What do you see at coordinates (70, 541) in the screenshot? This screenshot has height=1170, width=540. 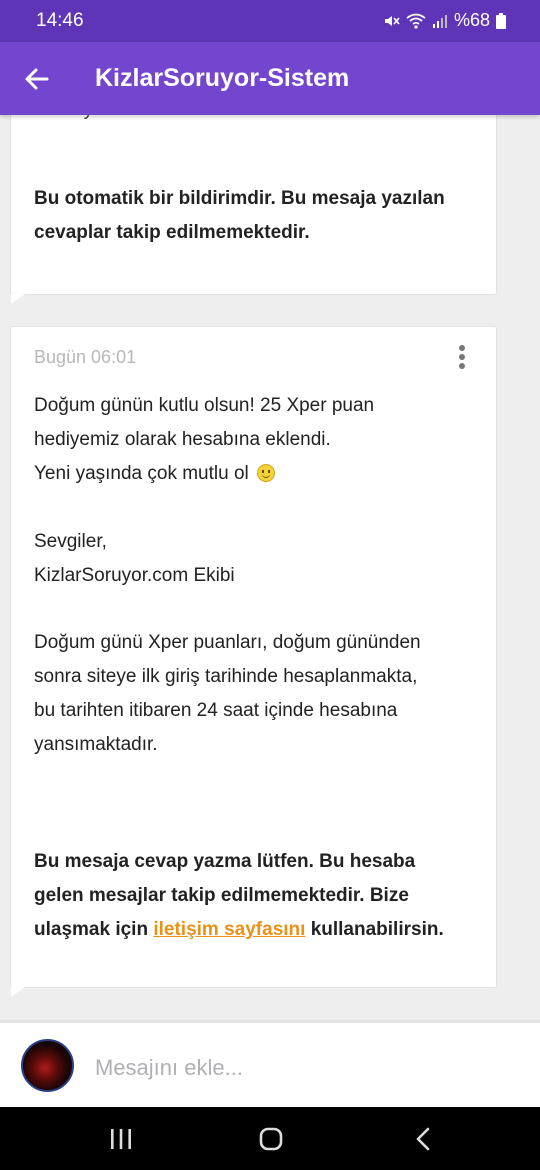 I see `signature-line: Sevgiler,` at bounding box center [70, 541].